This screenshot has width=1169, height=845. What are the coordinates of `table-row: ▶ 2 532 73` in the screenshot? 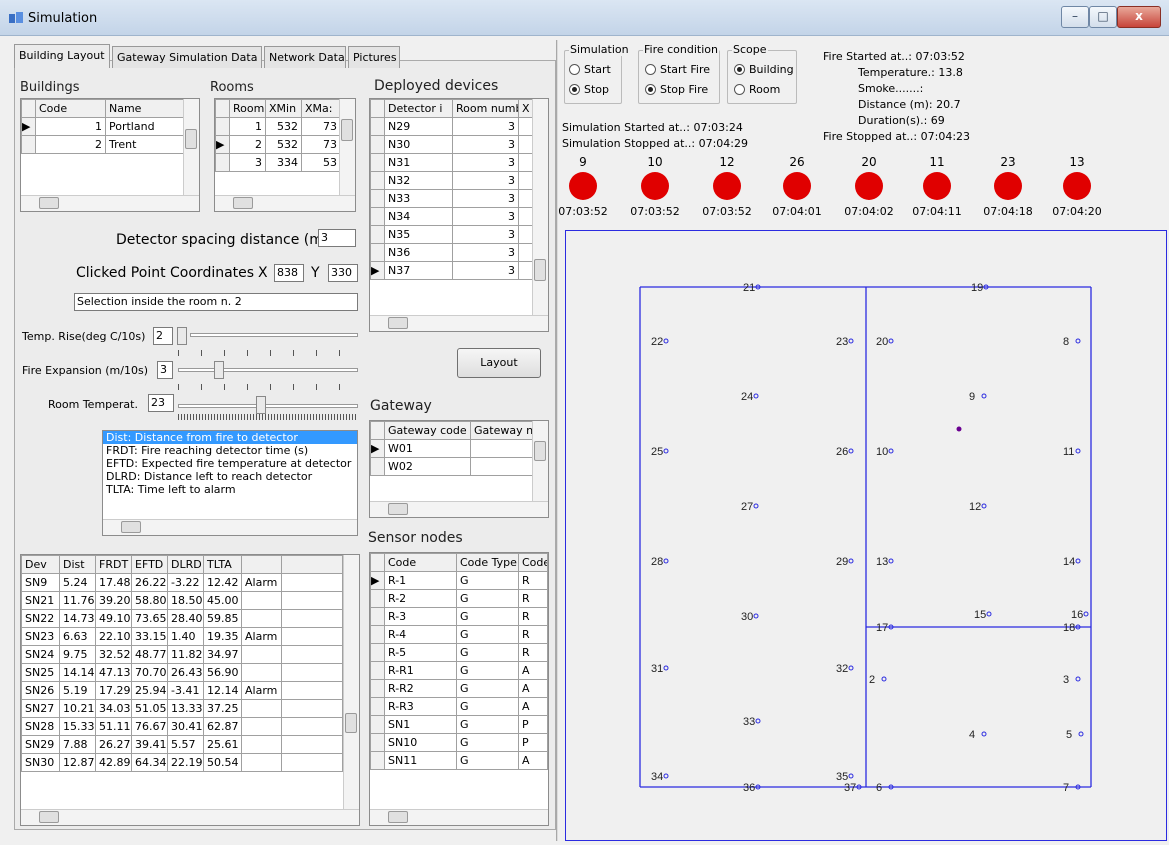 It's located at (278, 144).